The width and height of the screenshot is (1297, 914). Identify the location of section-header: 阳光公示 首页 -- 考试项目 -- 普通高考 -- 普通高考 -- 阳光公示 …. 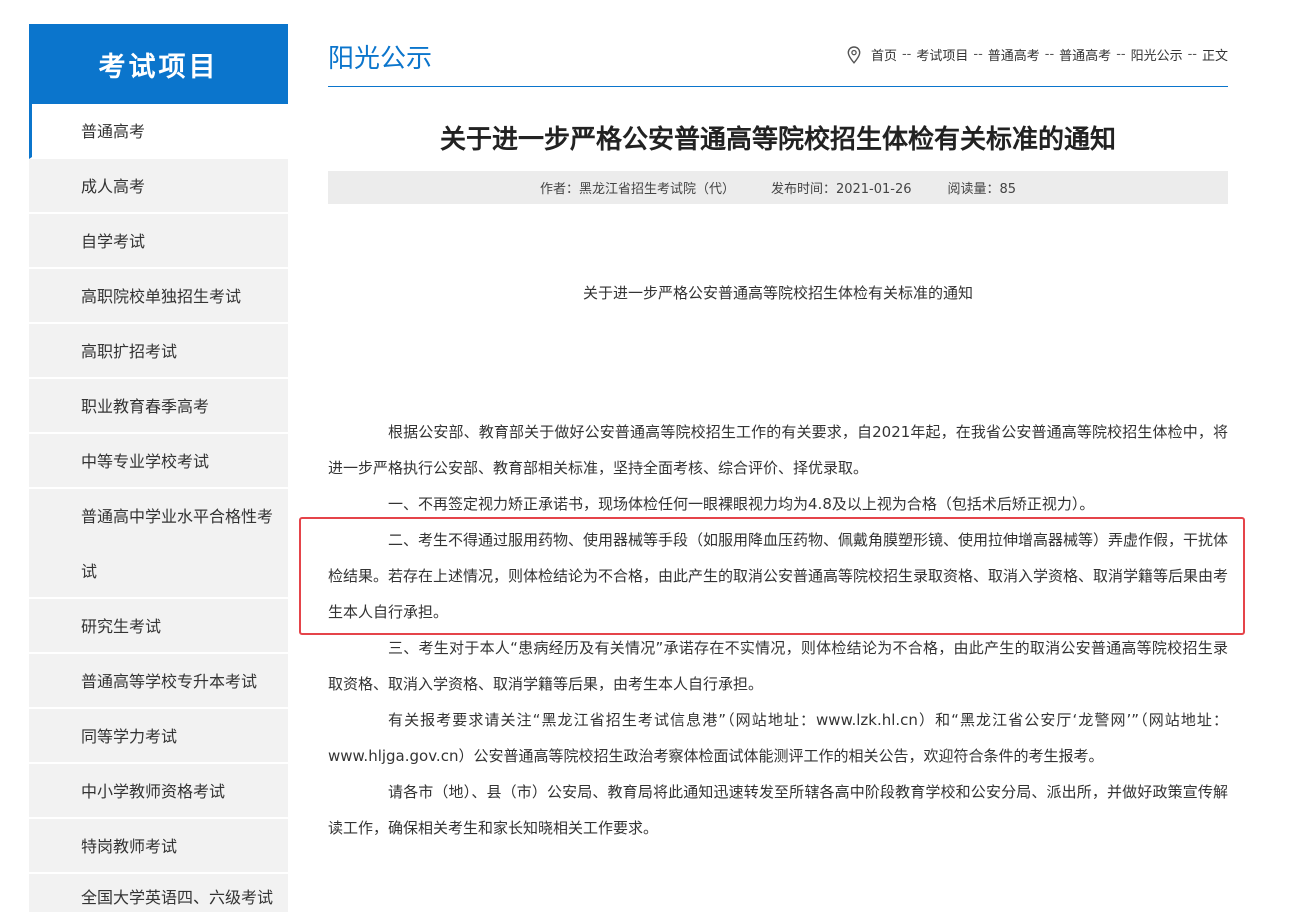
(778, 55).